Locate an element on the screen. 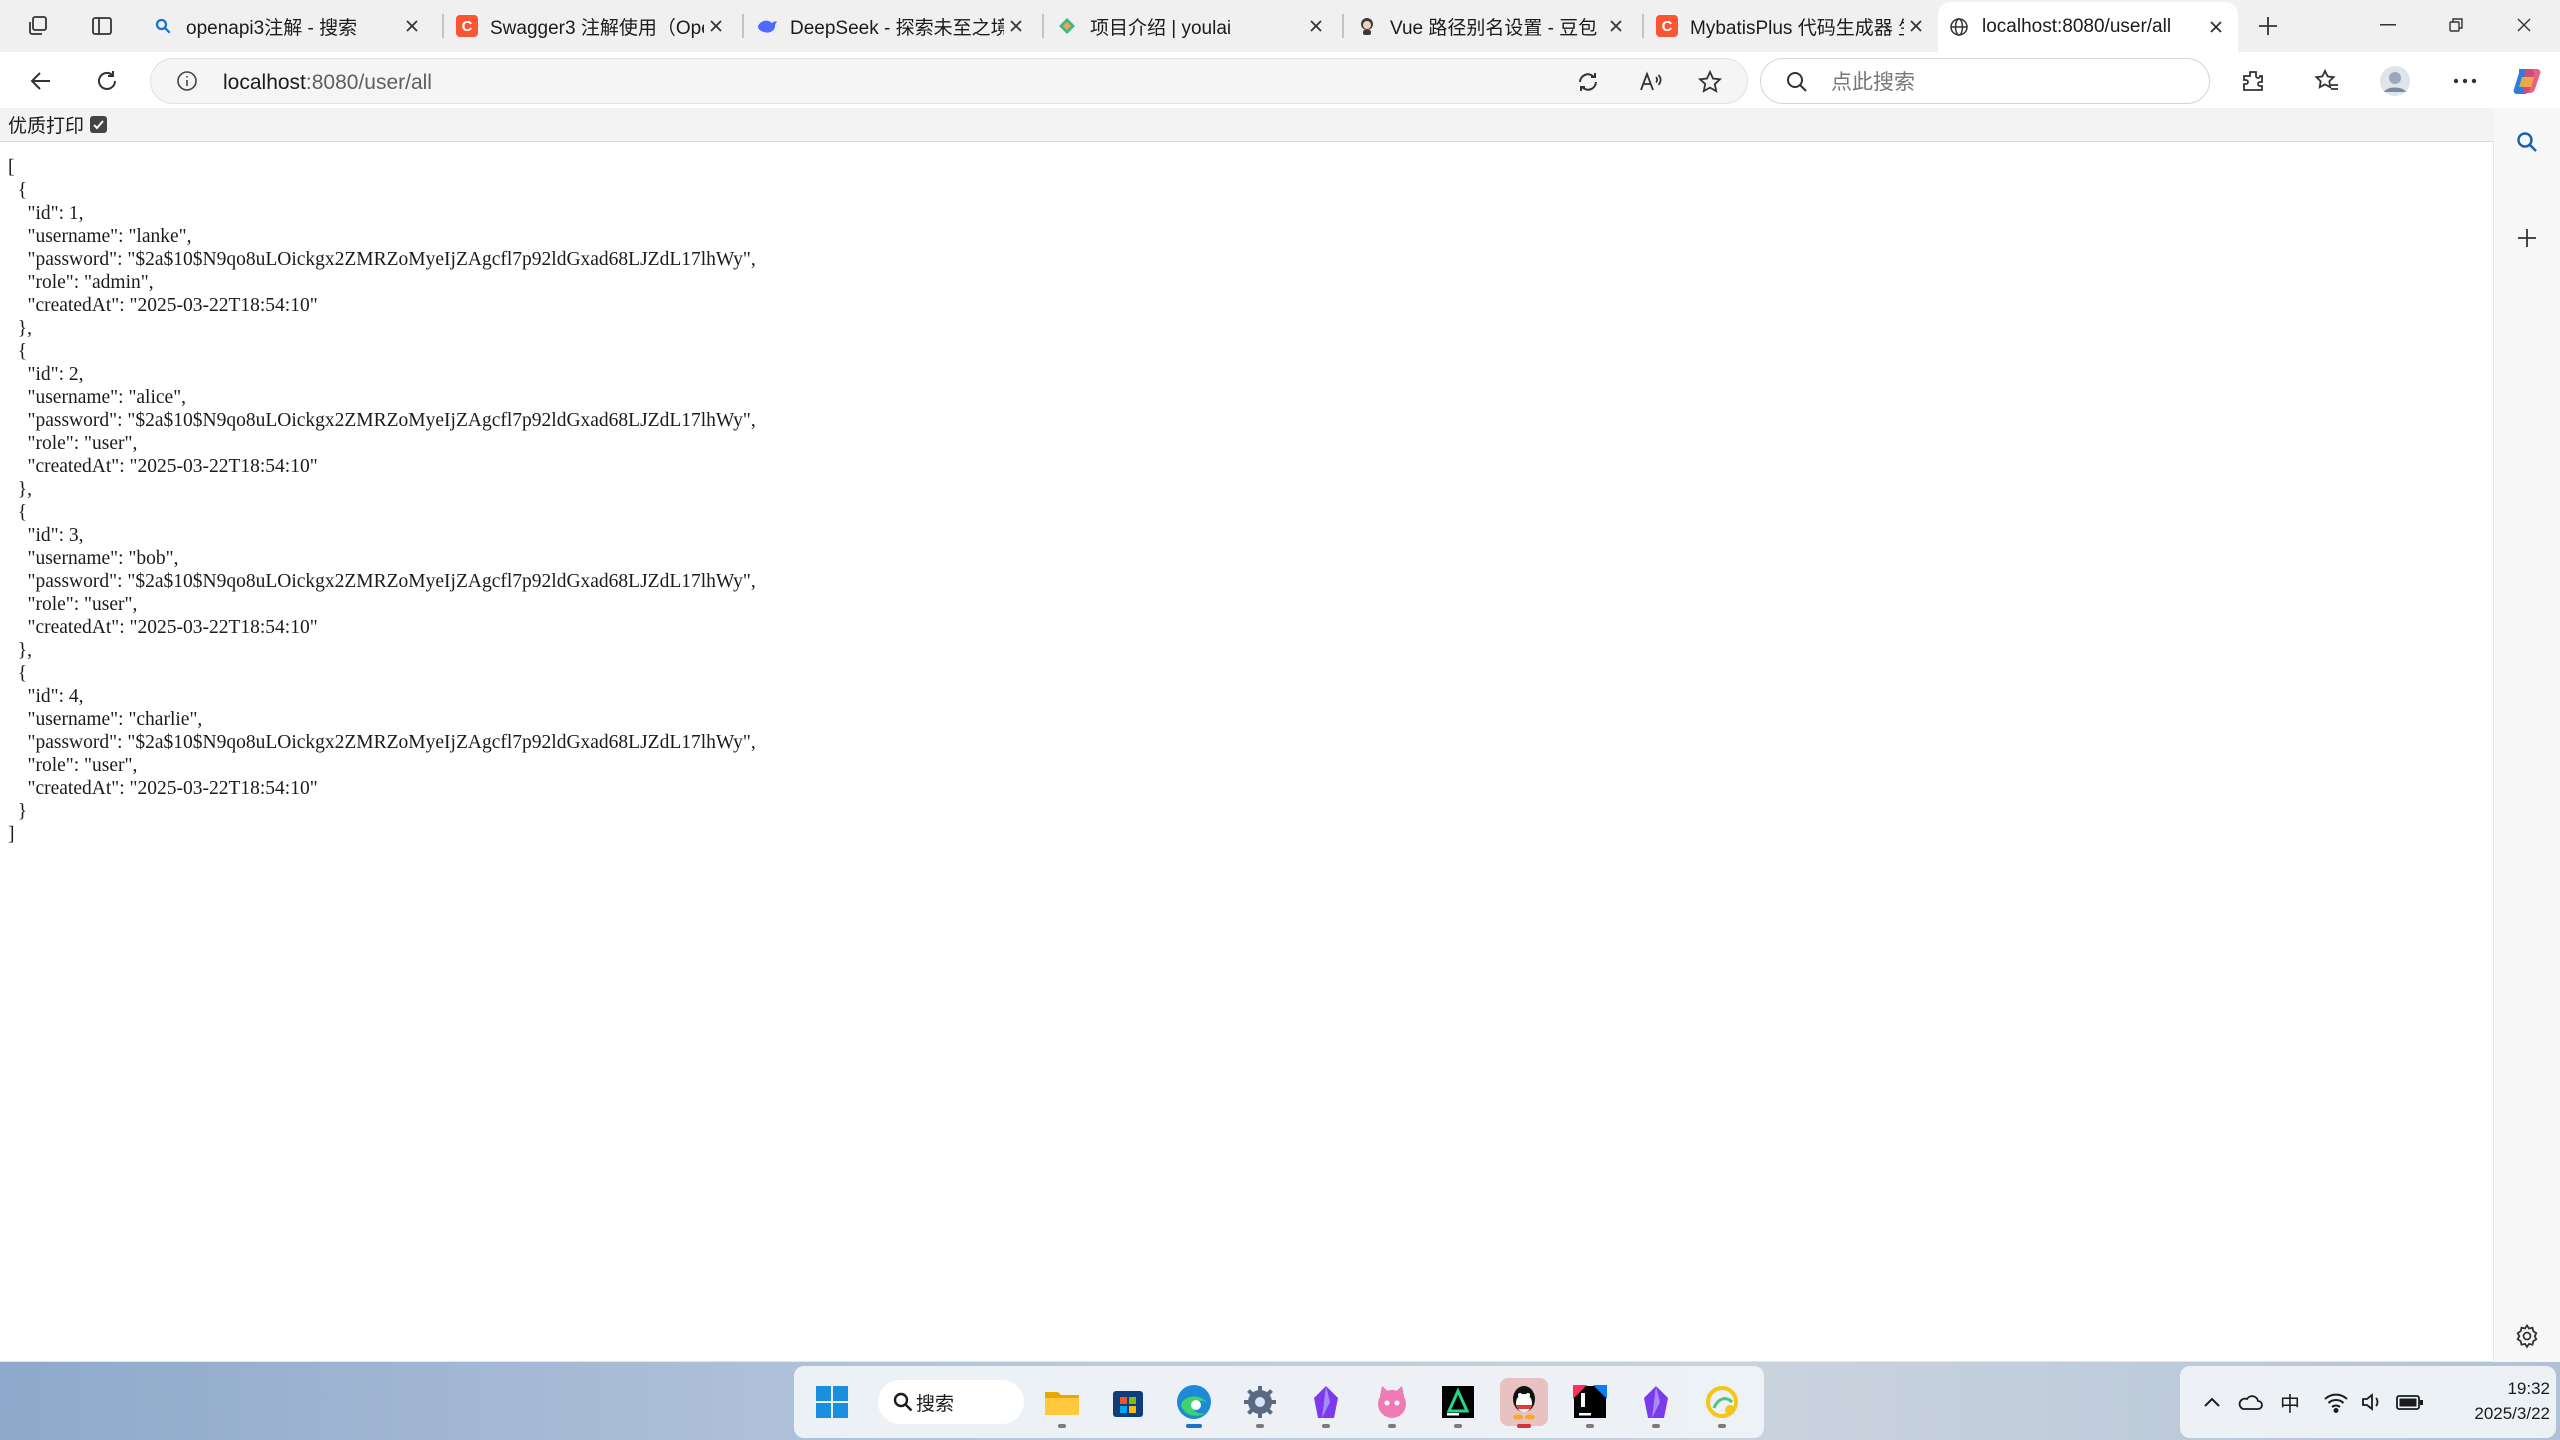 The width and height of the screenshot is (2560, 1440). extensions-icon is located at coordinates (2253, 81).